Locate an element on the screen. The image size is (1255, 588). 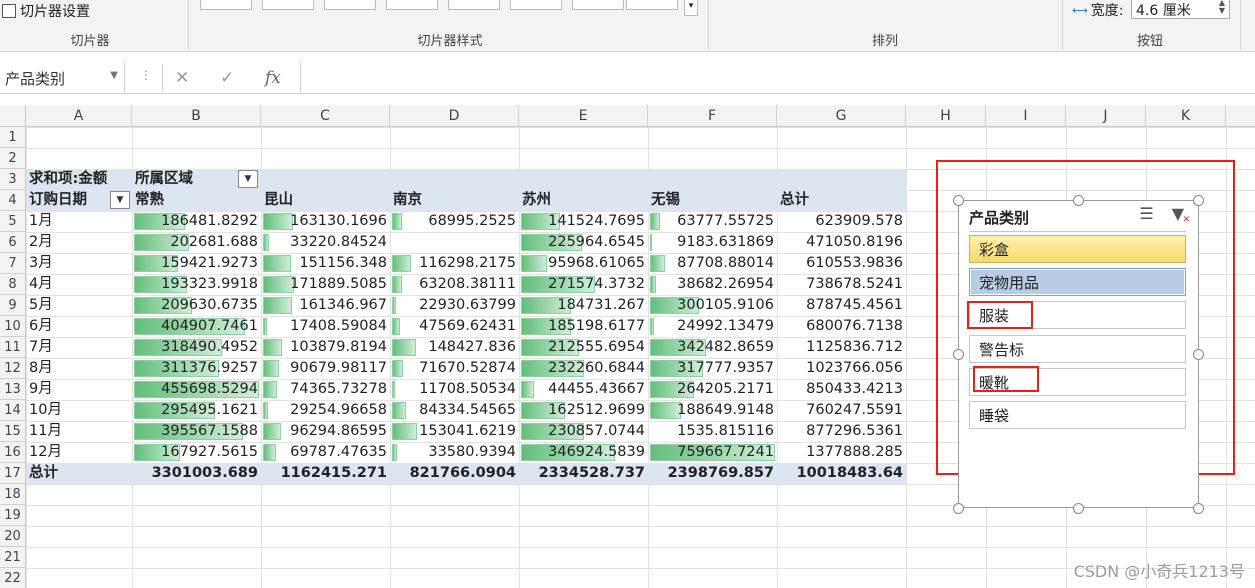
width-spinner: ▲ ▼ is located at coordinates (1222, 7).